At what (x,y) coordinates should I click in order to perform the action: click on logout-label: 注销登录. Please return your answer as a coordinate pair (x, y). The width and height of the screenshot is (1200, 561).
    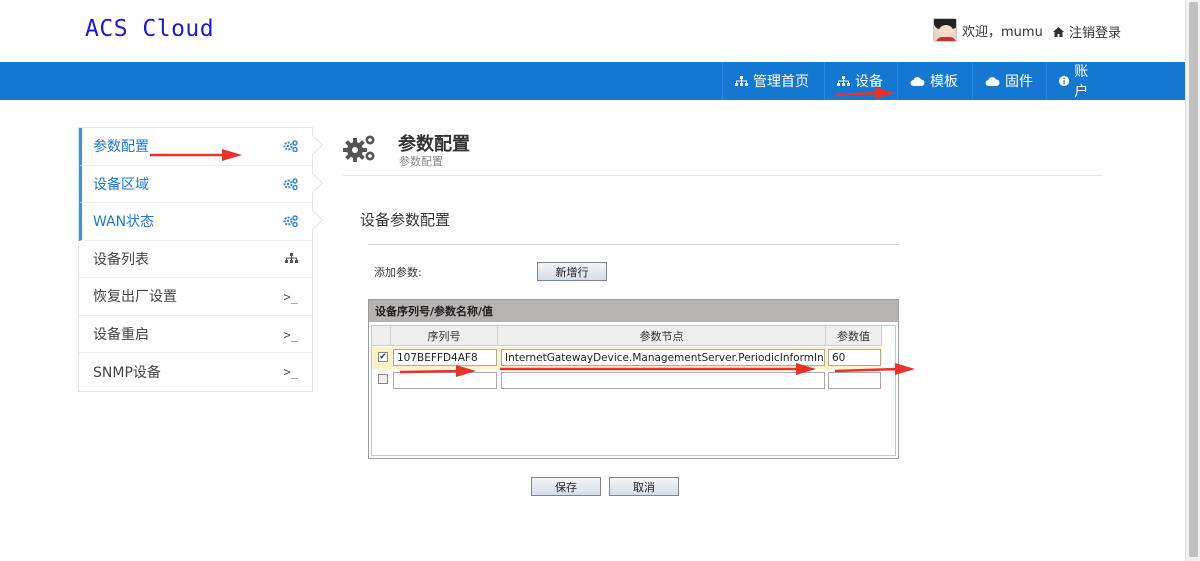
    Looking at the image, I should click on (1095, 33).